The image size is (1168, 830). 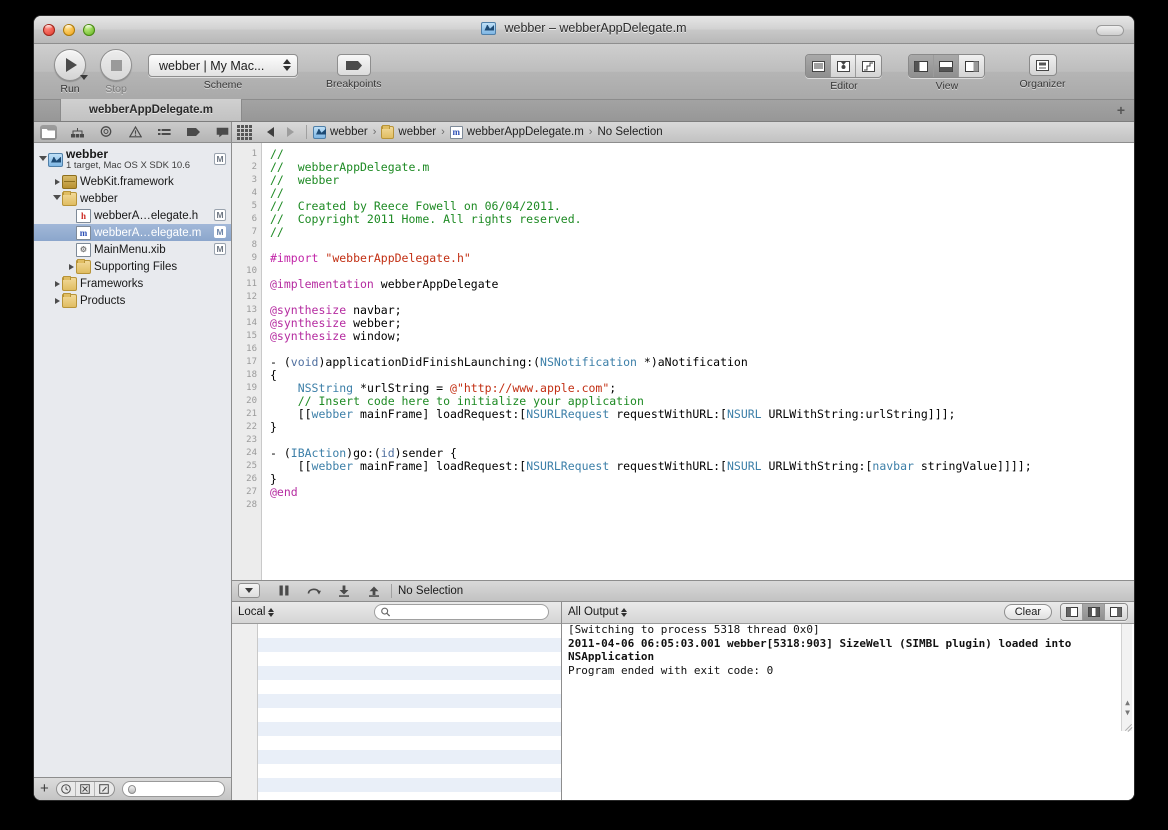 I want to click on toolbar-toggle-button, so click(x=1110, y=30).